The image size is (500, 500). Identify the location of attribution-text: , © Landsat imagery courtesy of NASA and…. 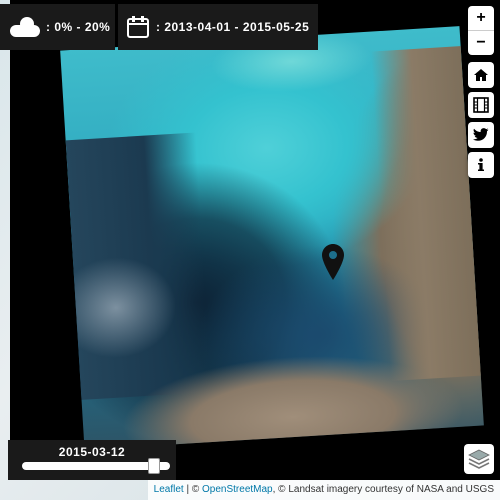
(383, 489).